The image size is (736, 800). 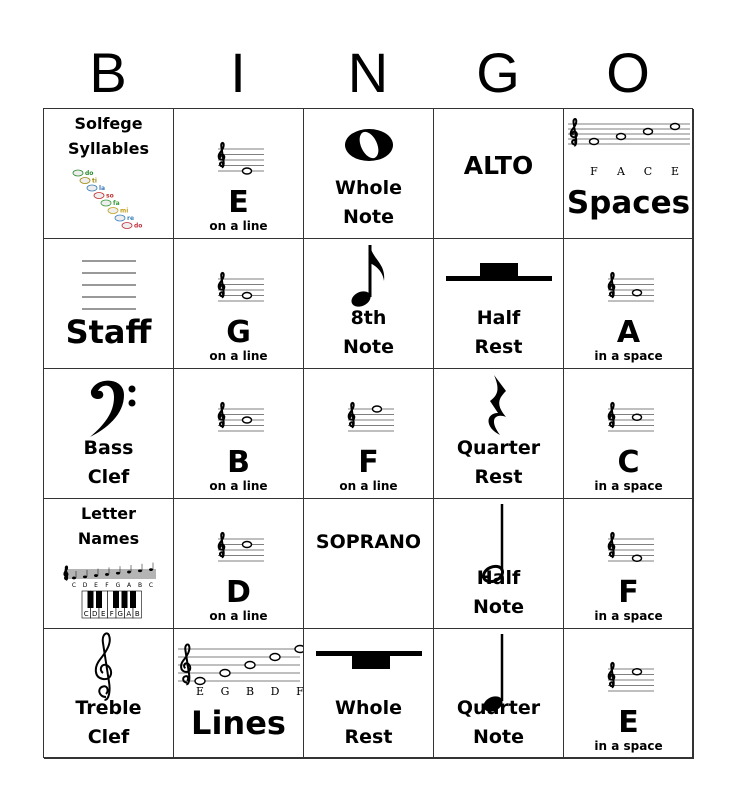 I want to click on note-name: E, so click(x=96, y=585).